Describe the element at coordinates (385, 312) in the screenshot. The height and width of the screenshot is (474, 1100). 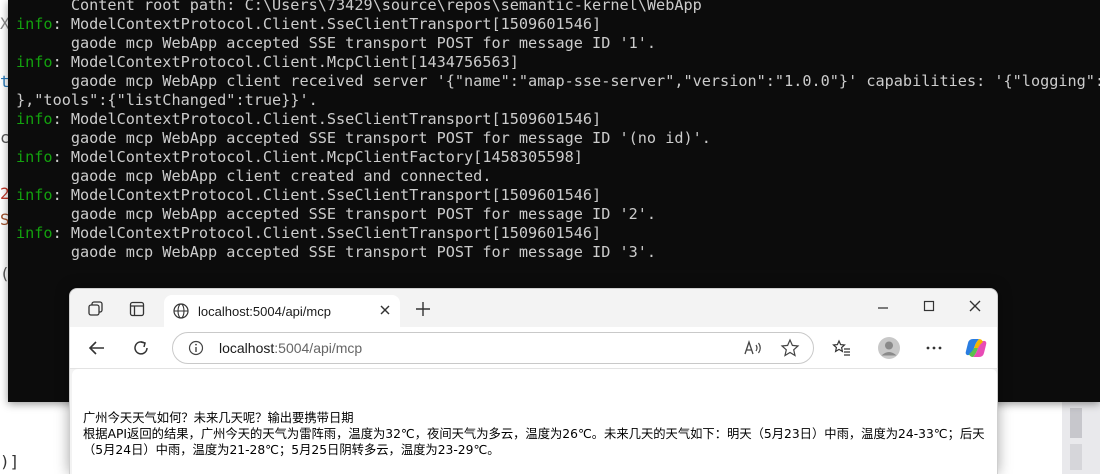
I see `close-tab-icon` at that location.